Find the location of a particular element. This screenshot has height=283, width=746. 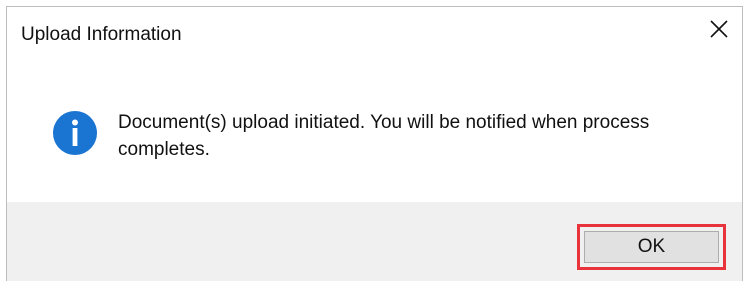

info-icon is located at coordinates (75, 133).